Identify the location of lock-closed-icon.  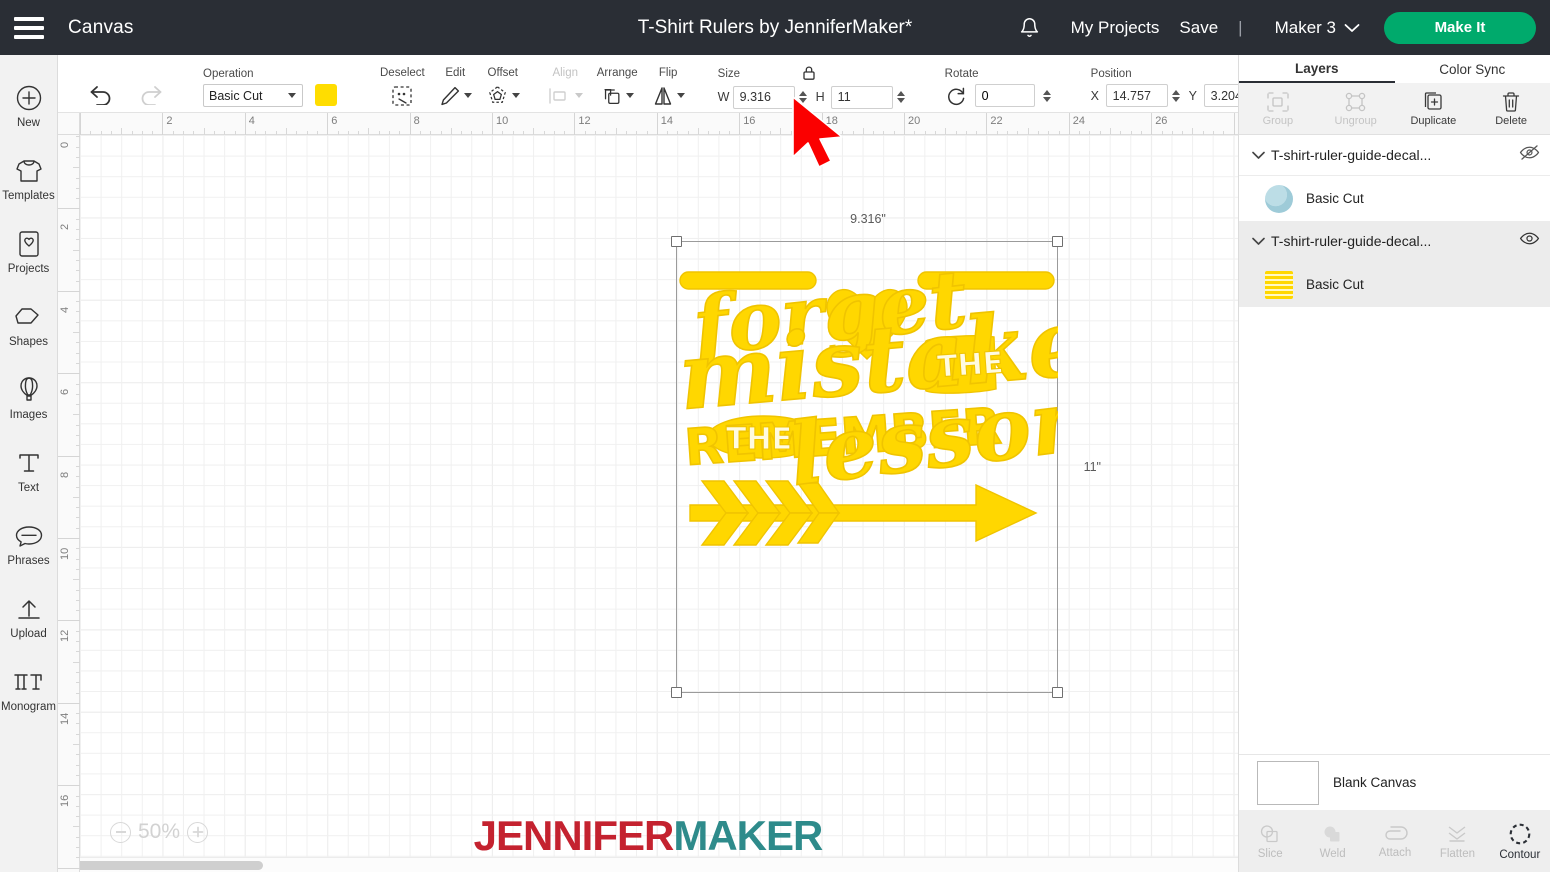
(809, 75).